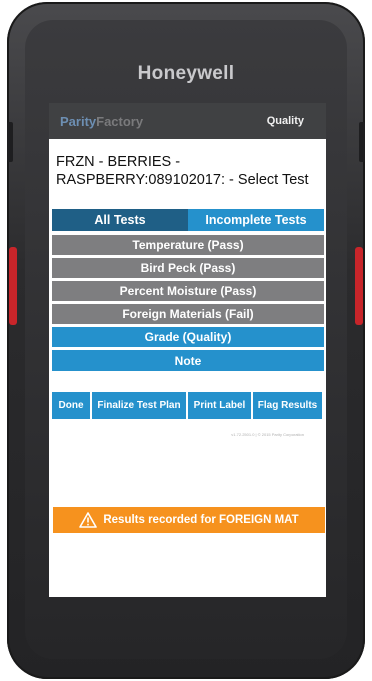 Image resolution: width=372 pixels, height=681 pixels. Describe the element at coordinates (256, 220) in the screenshot. I see `tab-incomplete-tests: Incomplete Tests` at that location.